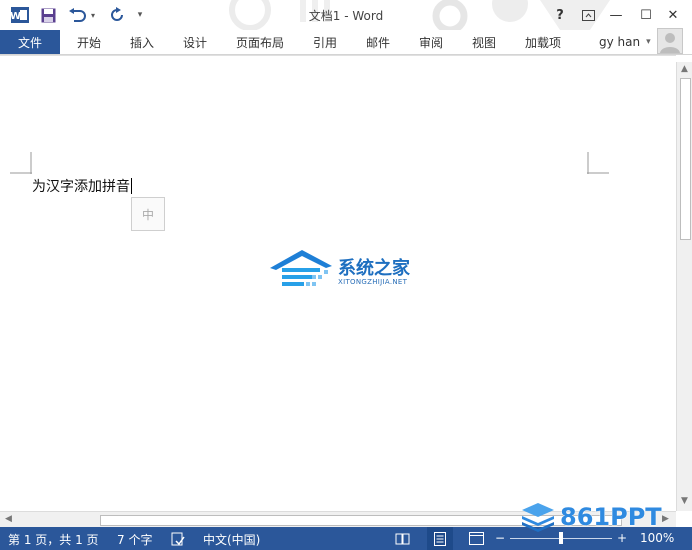  What do you see at coordinates (500, 538) in the screenshot?
I see `zoom-out-button: −` at bounding box center [500, 538].